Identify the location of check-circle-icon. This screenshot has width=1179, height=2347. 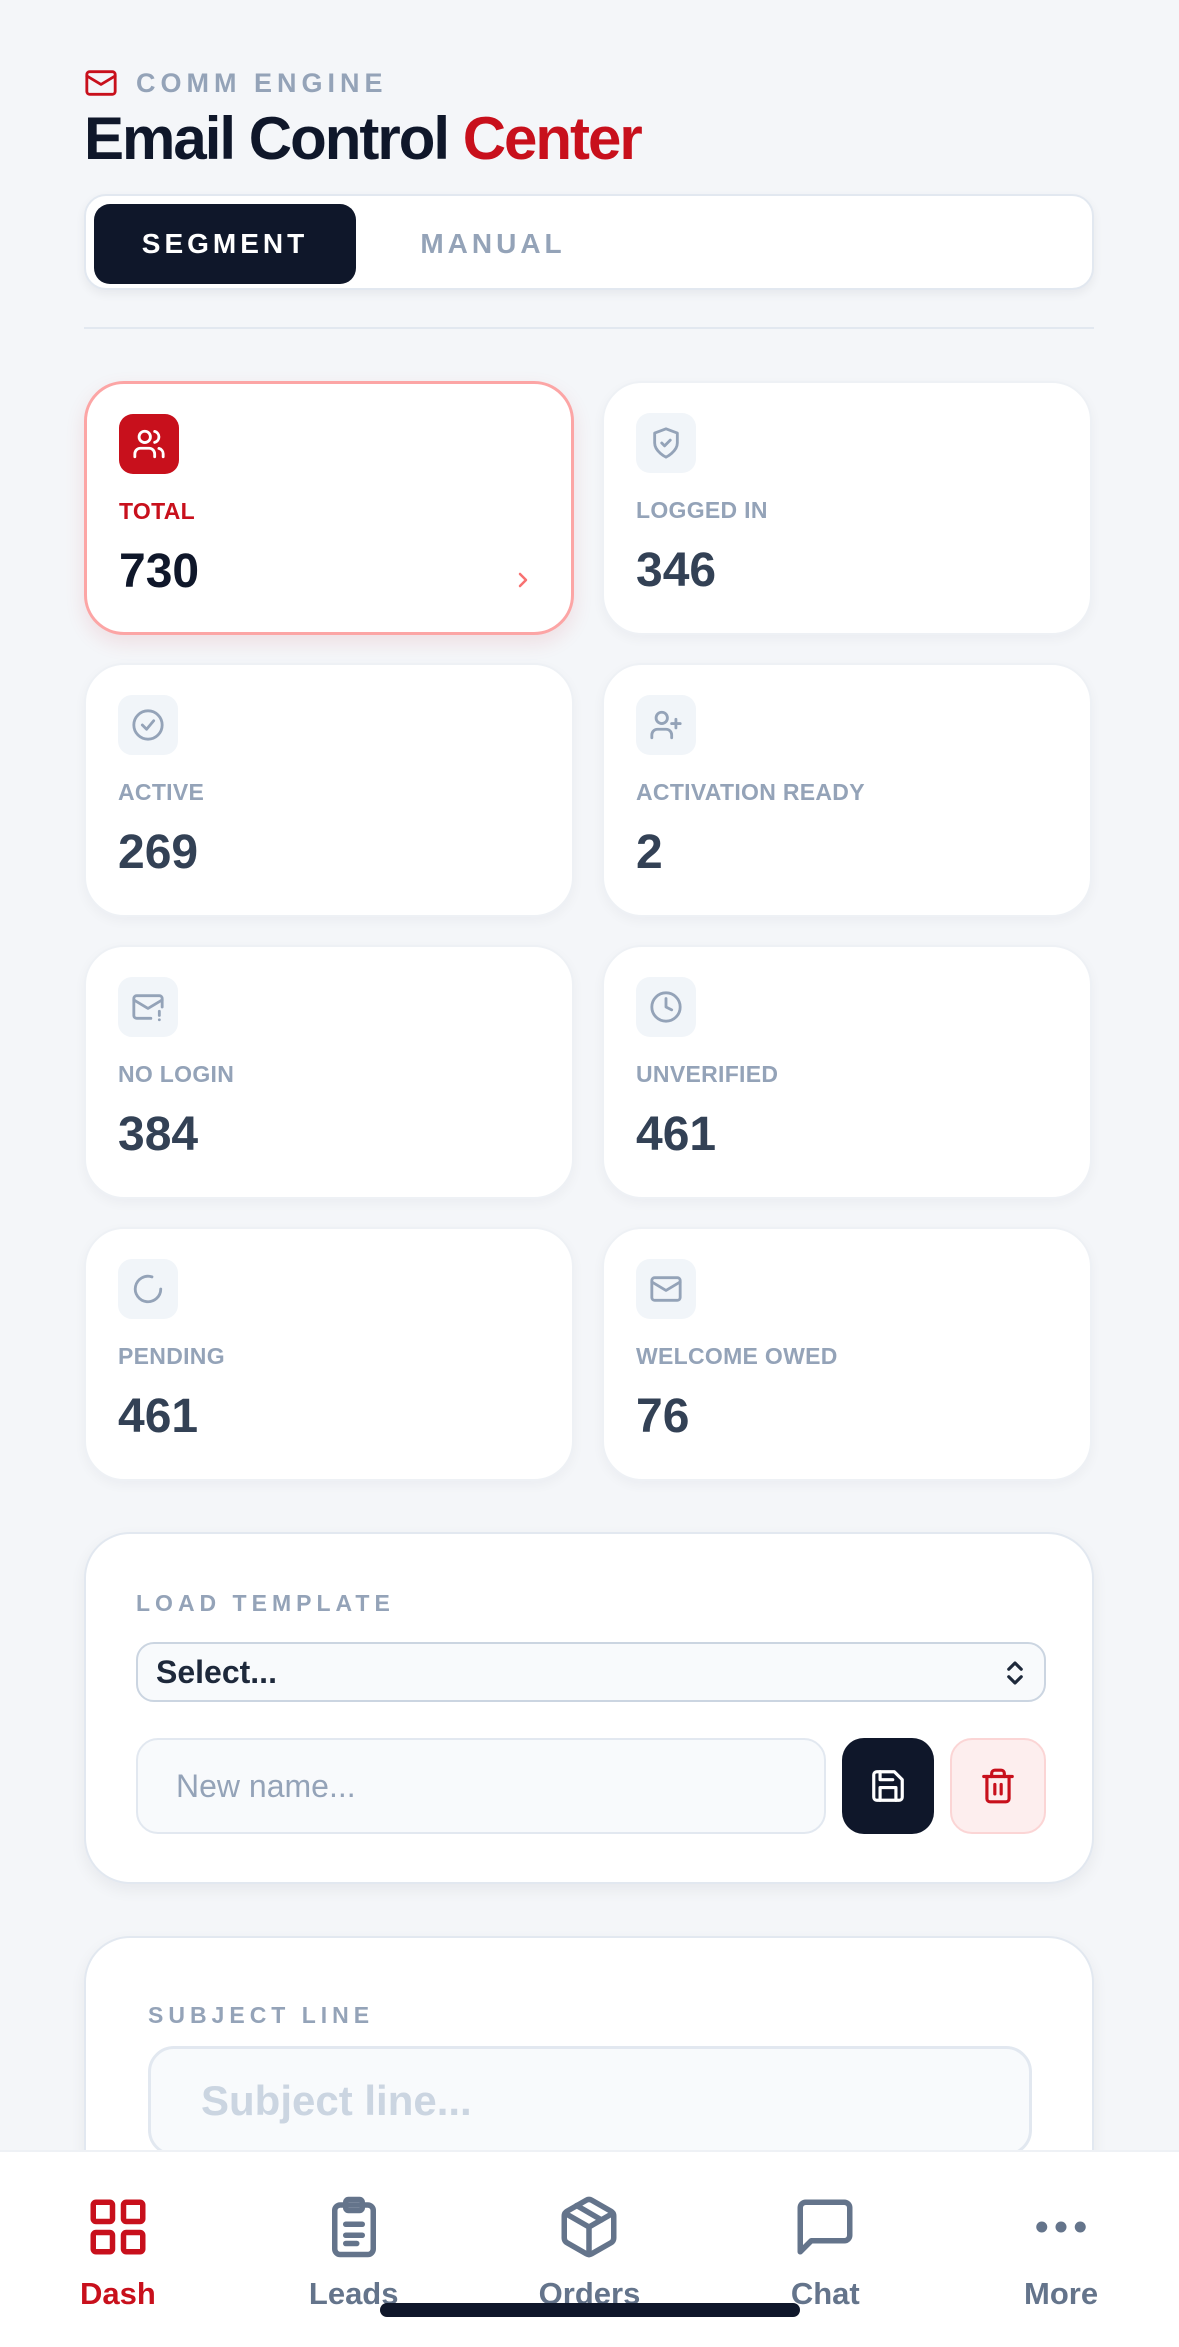
(148, 725).